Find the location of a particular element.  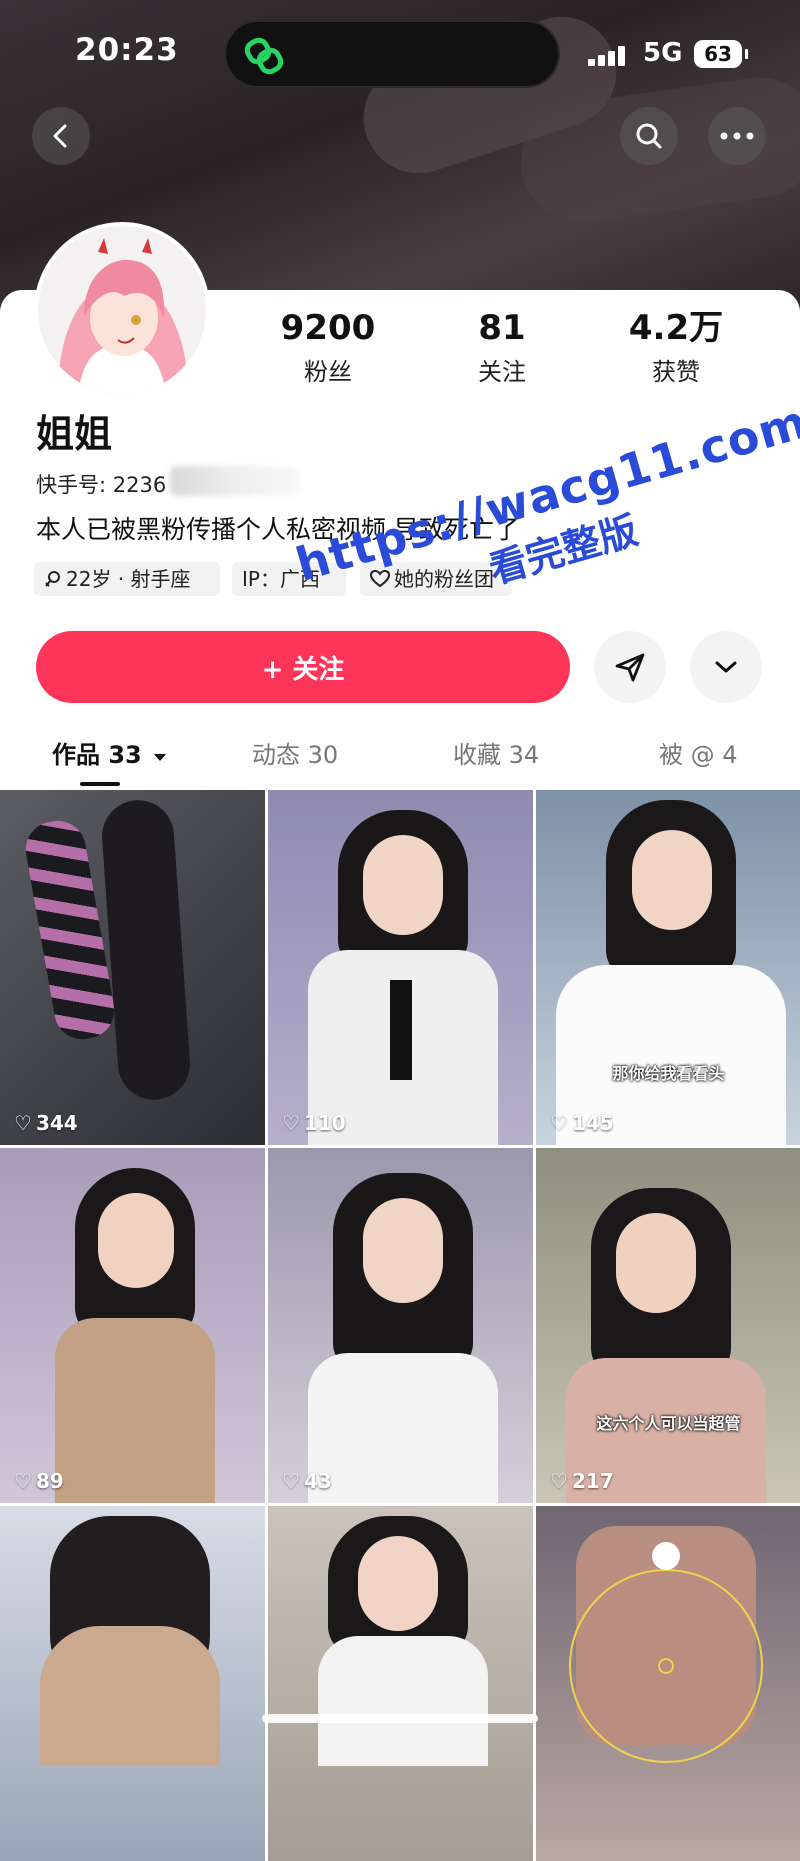

follow-label: + 关注 is located at coordinates (303, 669).